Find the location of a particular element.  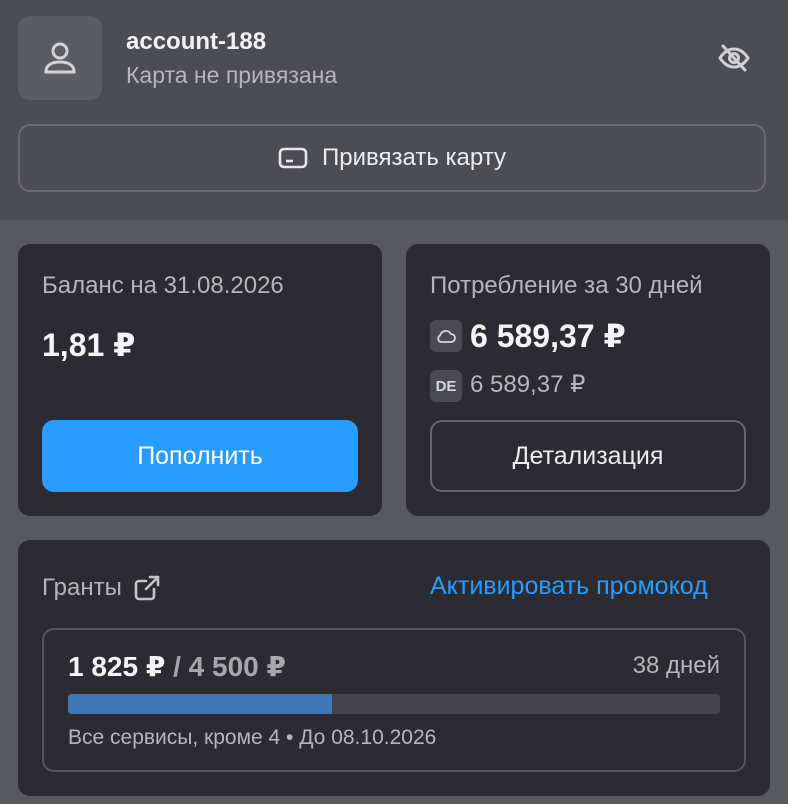

hide-balance-button is located at coordinates (734, 58).